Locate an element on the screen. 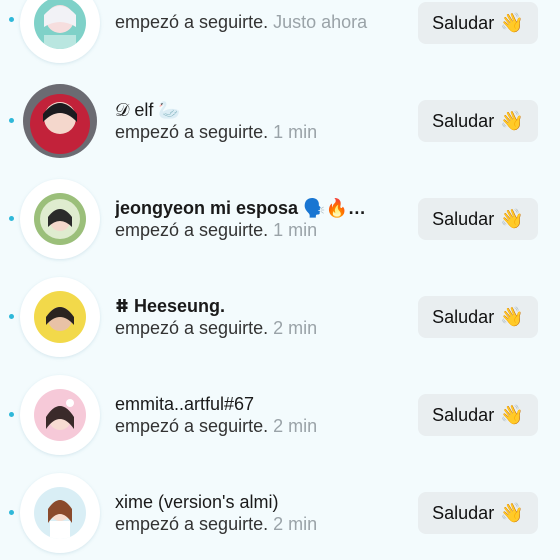 The width and height of the screenshot is (560, 560). notification-row: empezó a seguirte. Justo ahora Saludar 👋 is located at coordinates (280, 35).